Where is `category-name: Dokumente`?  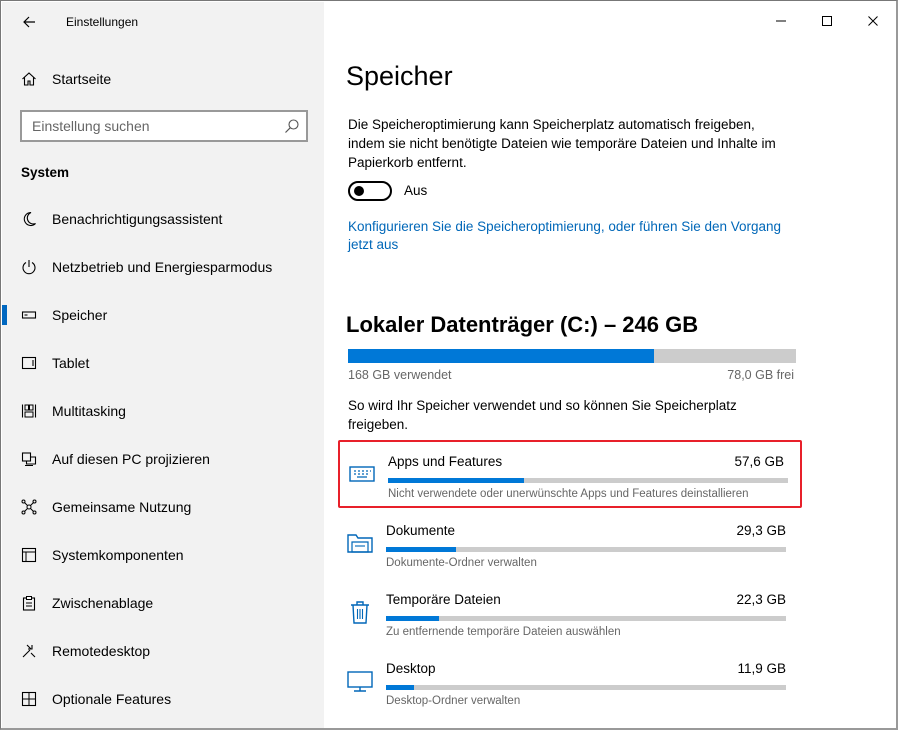 category-name: Dokumente is located at coordinates (421, 530).